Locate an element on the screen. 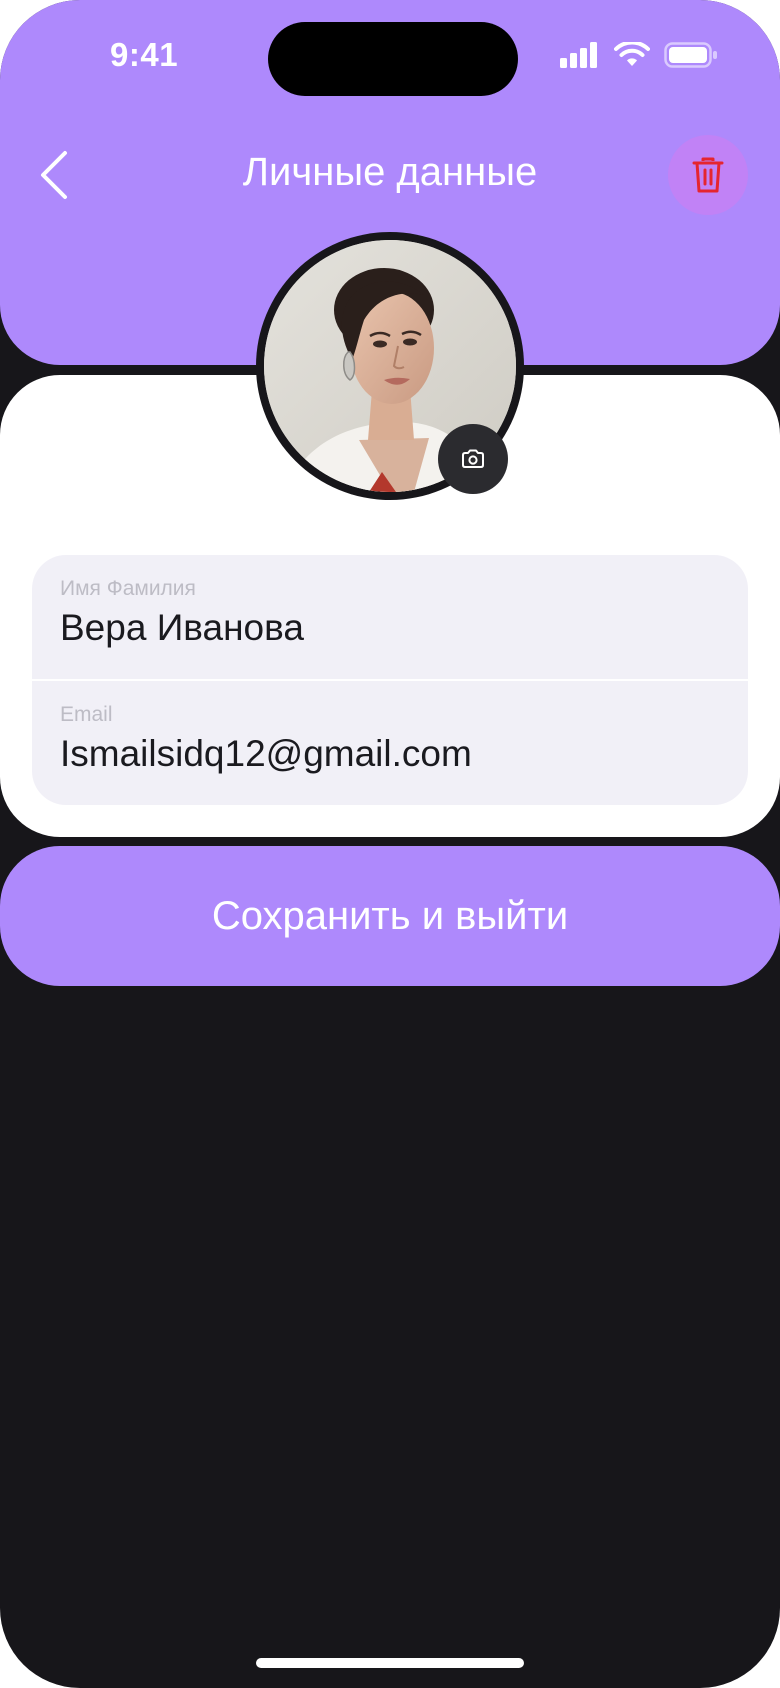  page-title: Личные данные is located at coordinates (390, 172).